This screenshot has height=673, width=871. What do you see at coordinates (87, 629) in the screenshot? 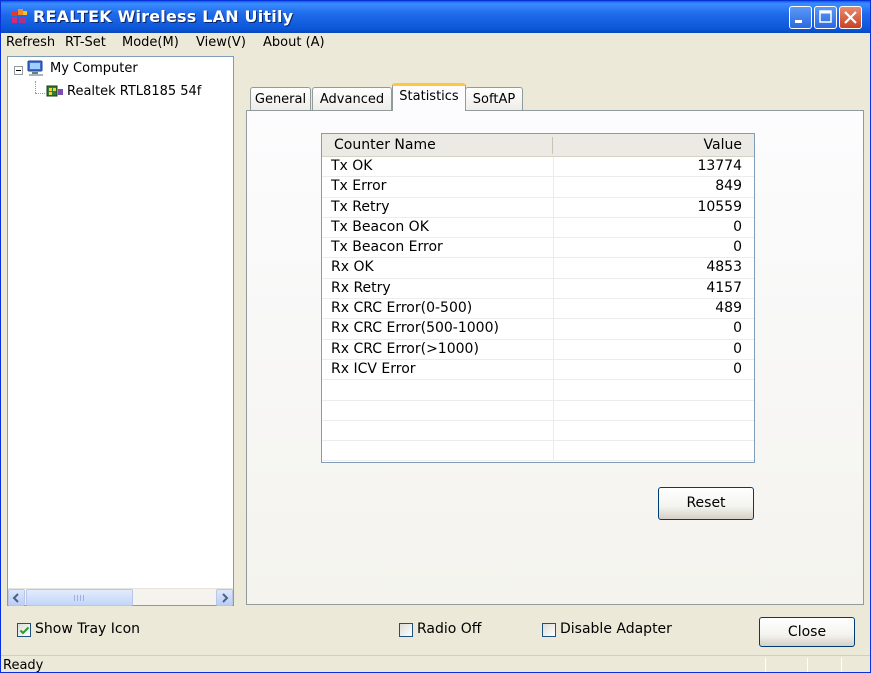
I see `show-tray-icon-label: Show Tray Icon` at bounding box center [87, 629].